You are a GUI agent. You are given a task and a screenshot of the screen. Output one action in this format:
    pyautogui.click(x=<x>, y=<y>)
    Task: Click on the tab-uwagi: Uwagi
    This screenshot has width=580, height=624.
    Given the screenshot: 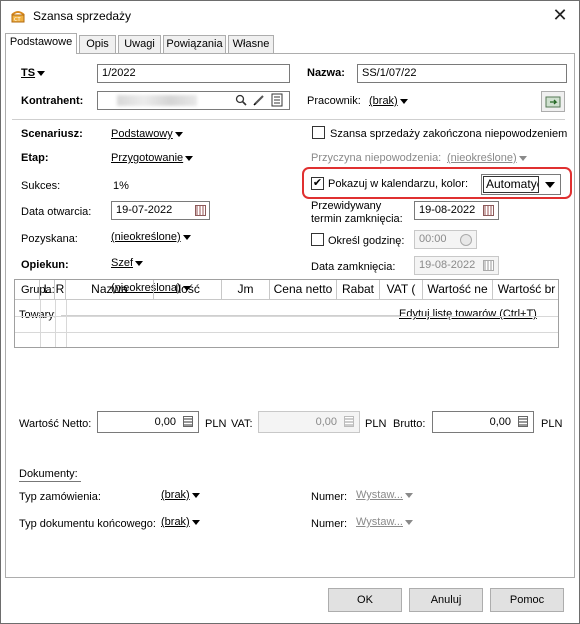 What is the action you would take?
    pyautogui.click(x=139, y=44)
    